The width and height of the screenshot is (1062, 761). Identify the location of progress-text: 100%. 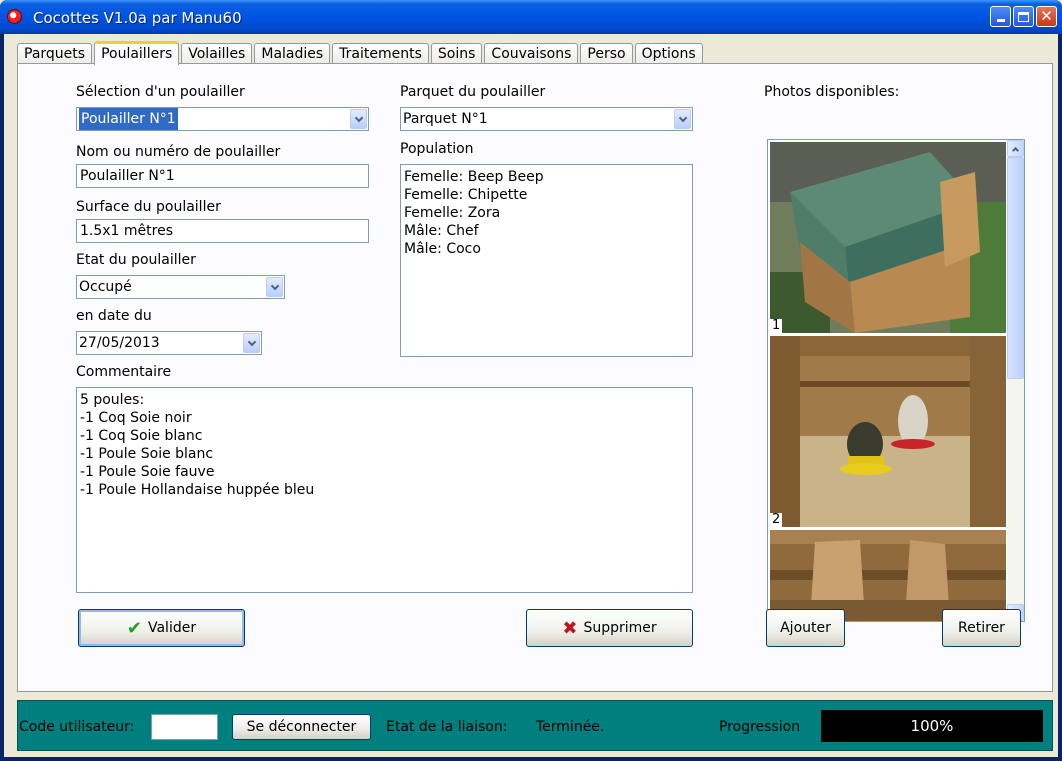
(932, 726).